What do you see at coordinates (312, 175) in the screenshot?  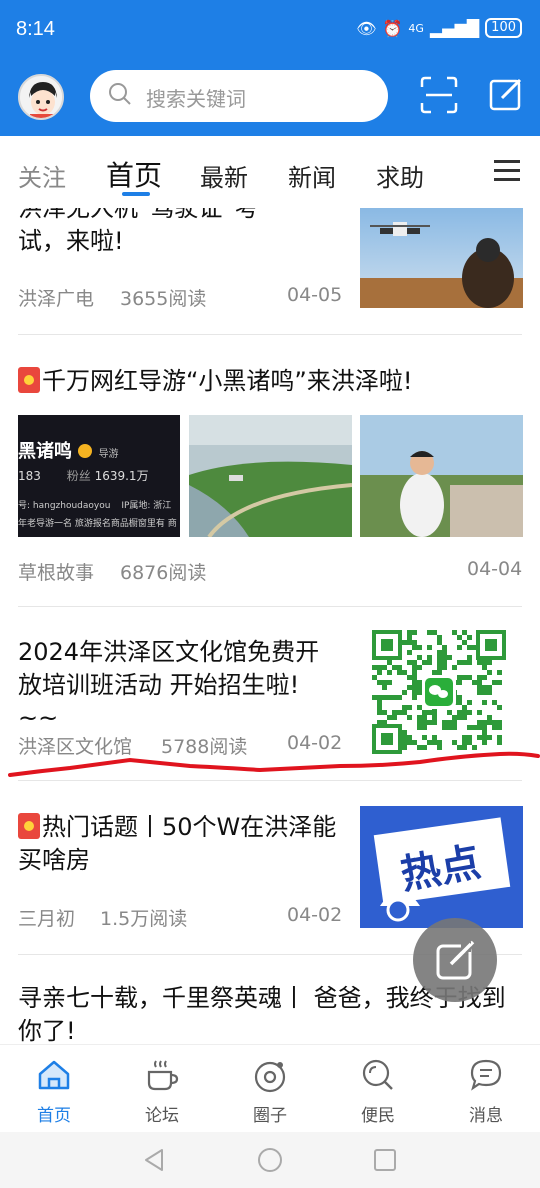 I see `tab-news: 新闻` at bounding box center [312, 175].